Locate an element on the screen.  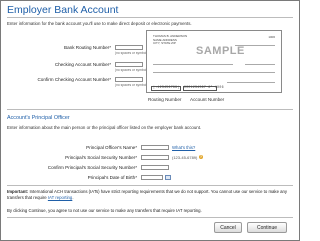
officer-name-label: Principal Officer's Name* is located at coordinates (111, 147).